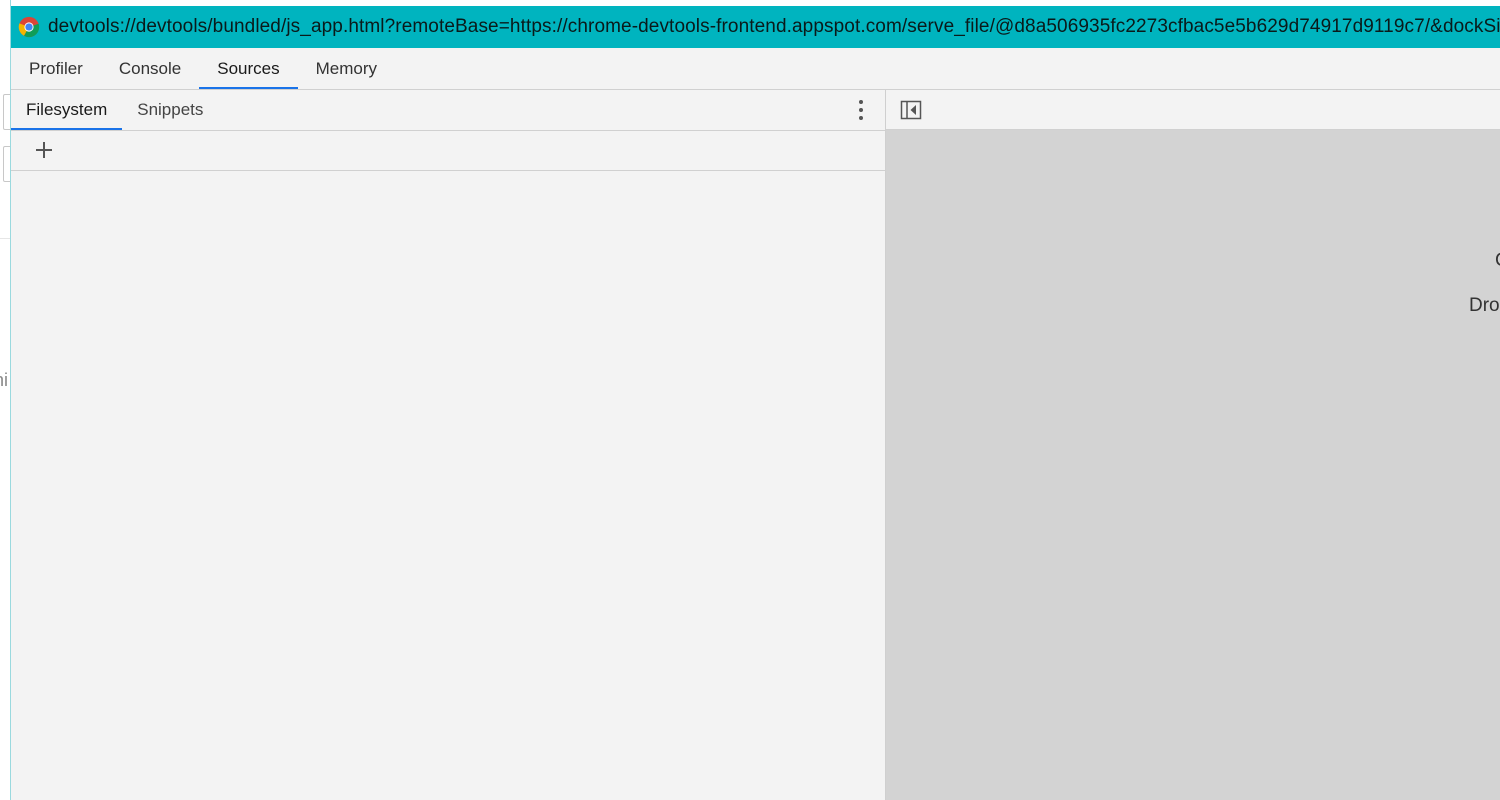 This screenshot has width=1500, height=800. Describe the element at coordinates (248, 68) in the screenshot. I see `tab-sources: Sources` at that location.